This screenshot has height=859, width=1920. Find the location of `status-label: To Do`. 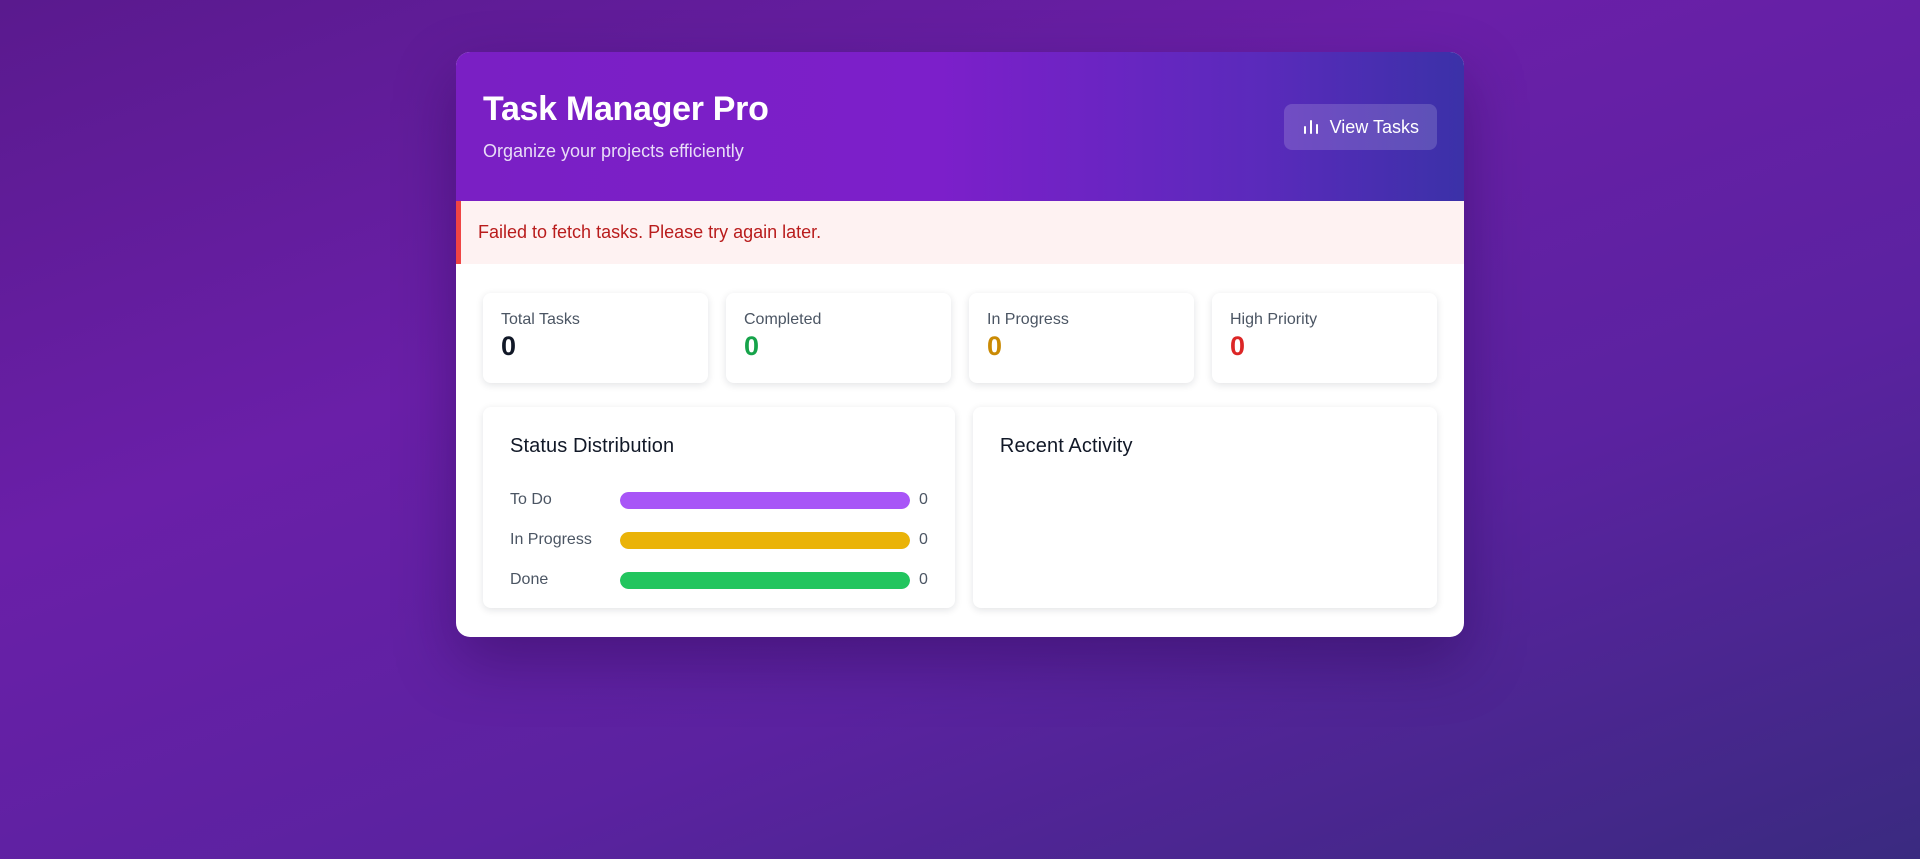

status-label: To Do is located at coordinates (531, 499).